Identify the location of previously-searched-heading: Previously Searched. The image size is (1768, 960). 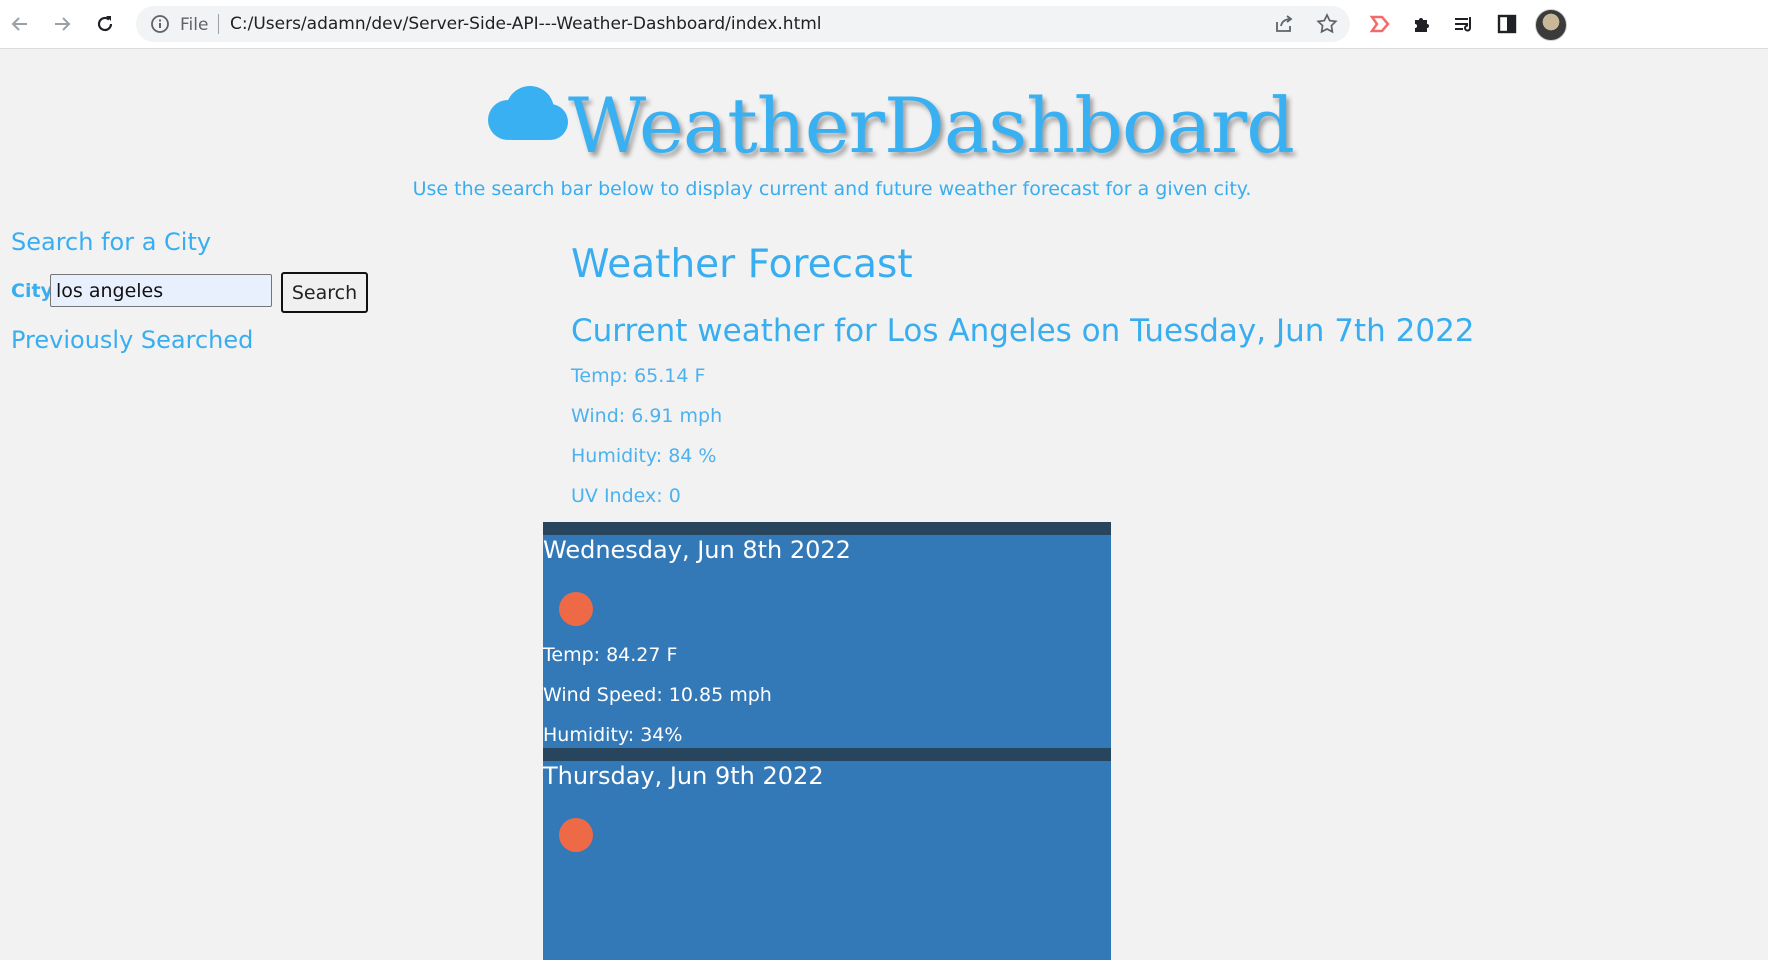
(132, 340).